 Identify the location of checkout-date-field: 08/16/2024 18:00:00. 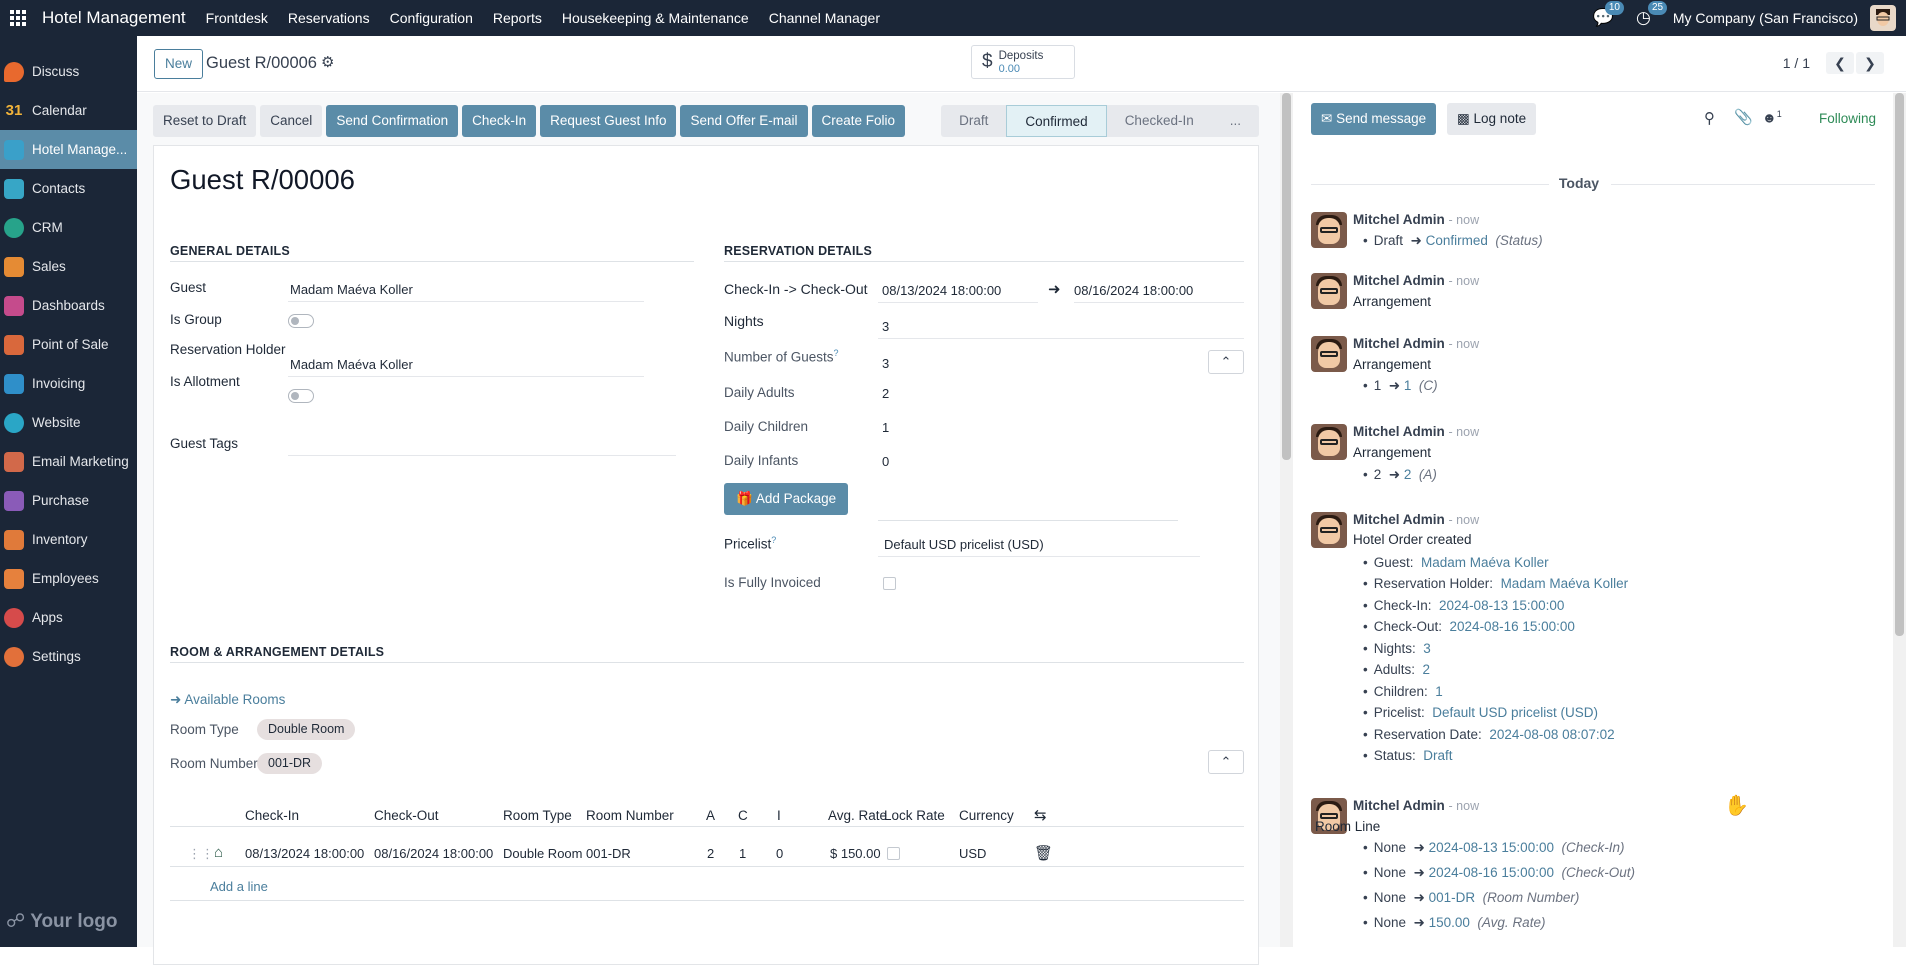
(1159, 293).